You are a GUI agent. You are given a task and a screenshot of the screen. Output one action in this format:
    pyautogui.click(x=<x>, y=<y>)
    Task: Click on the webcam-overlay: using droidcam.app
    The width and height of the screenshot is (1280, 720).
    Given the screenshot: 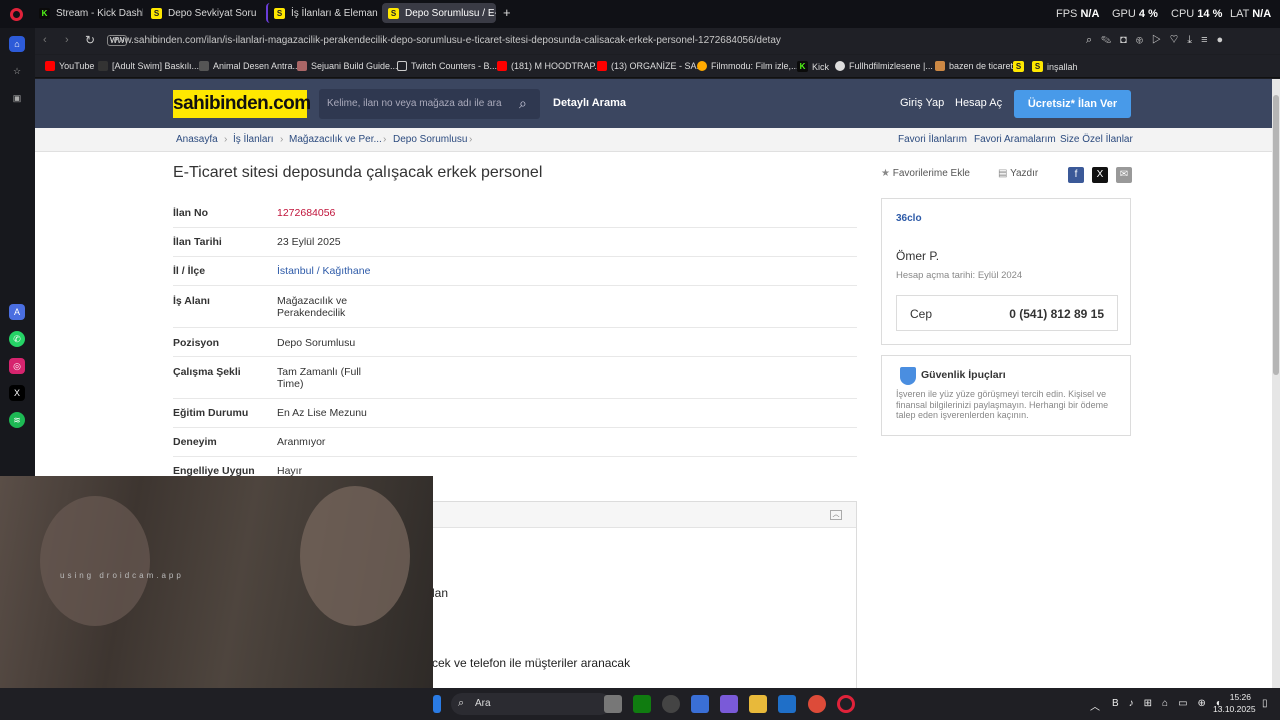 What is the action you would take?
    pyautogui.click(x=216, y=582)
    